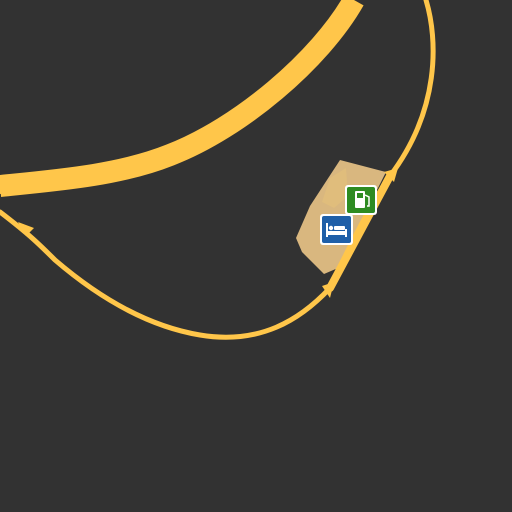  I want to click on hotel-poi, so click(336, 229).